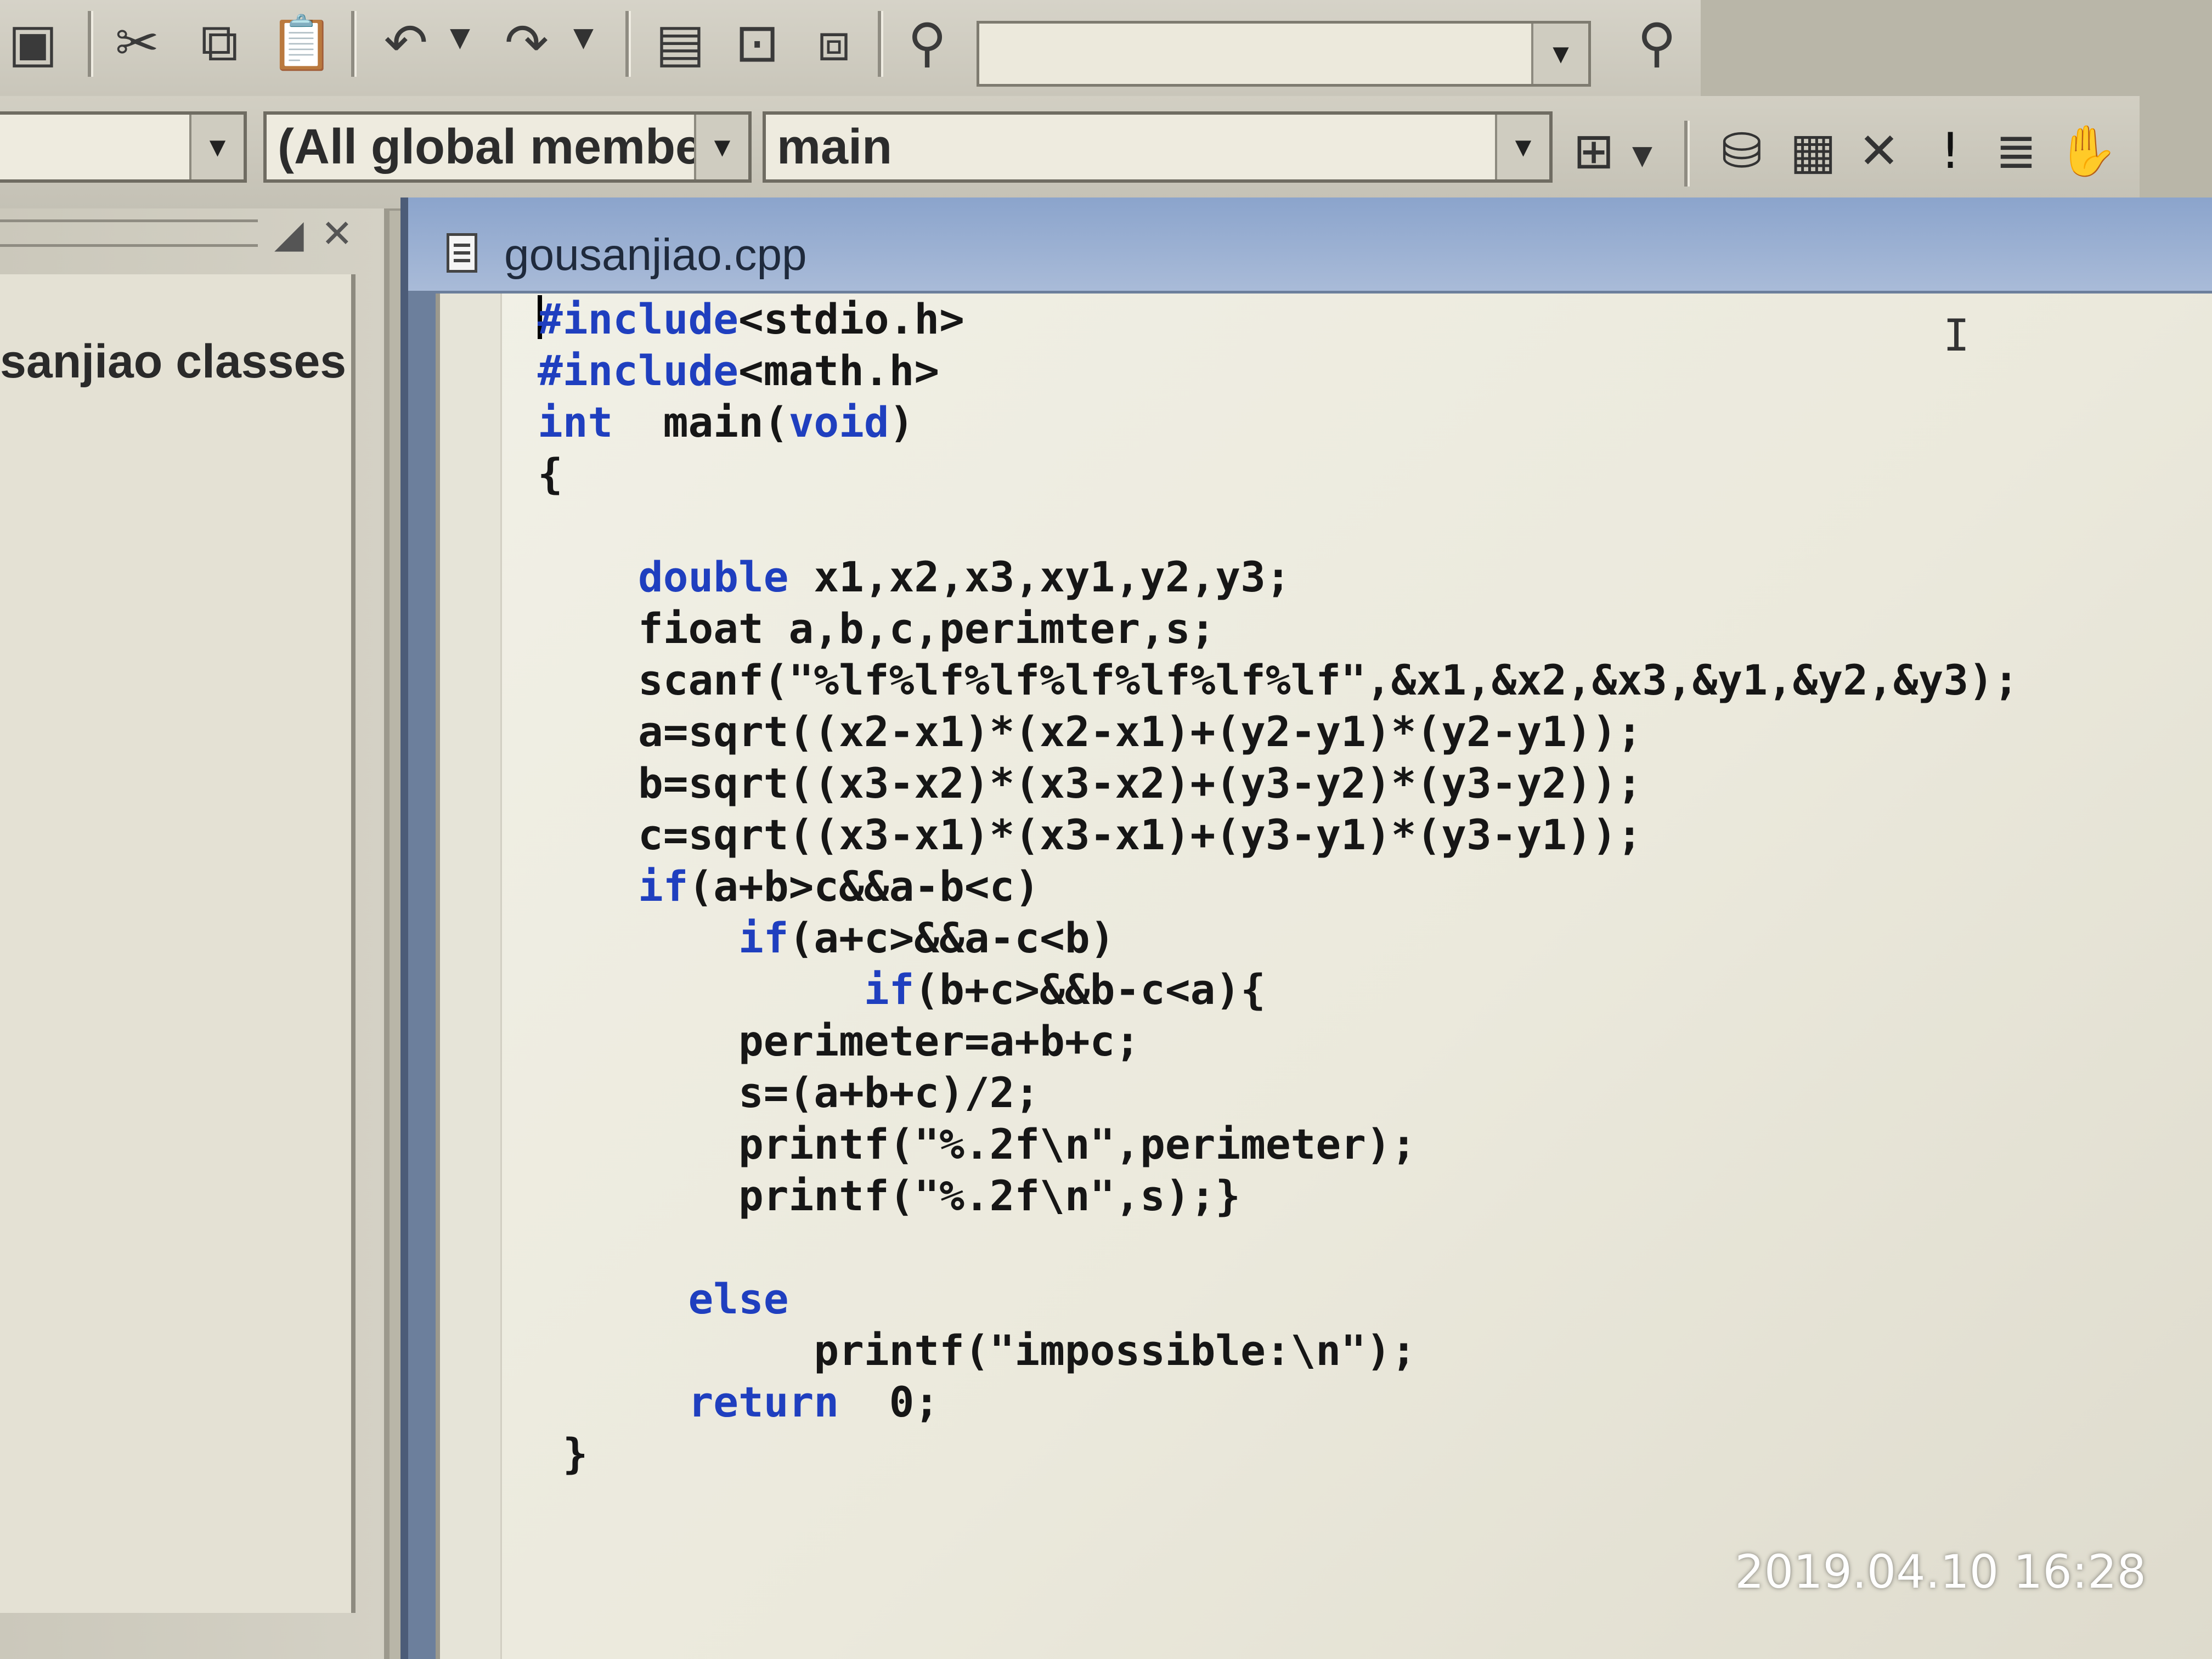 Image resolution: width=2212 pixels, height=1659 pixels. What do you see at coordinates (1279, 938) in the screenshot?
I see `code-line: if(a+c>&&a-c<b)` at bounding box center [1279, 938].